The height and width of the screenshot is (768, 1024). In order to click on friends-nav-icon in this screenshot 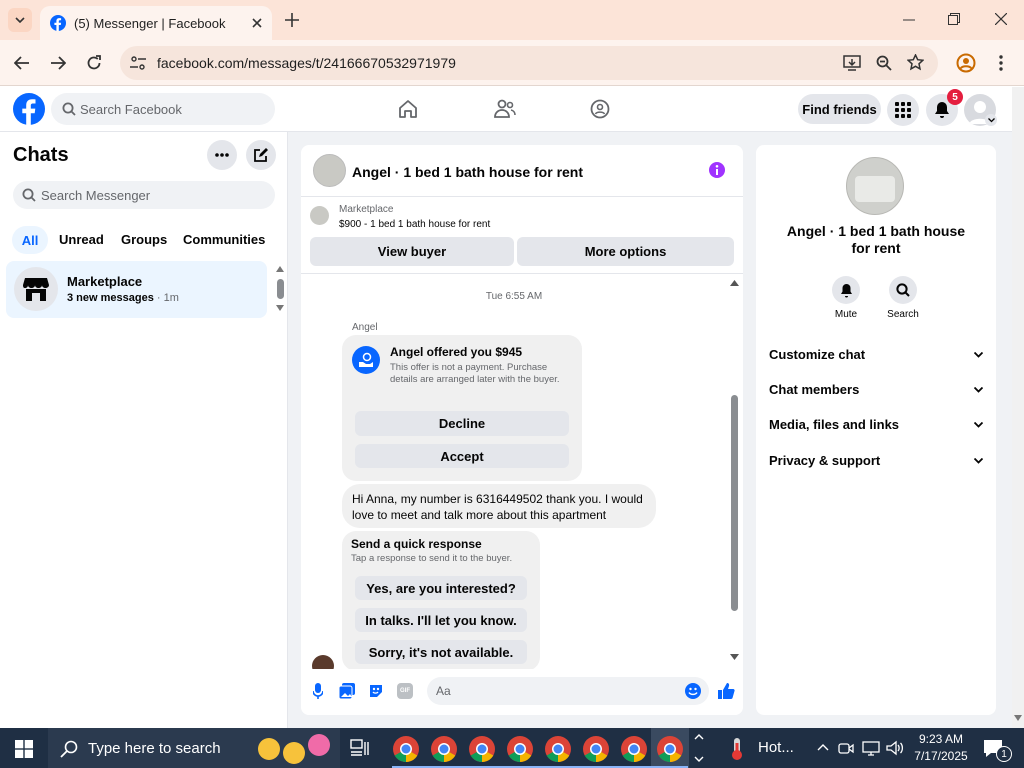, I will do `click(505, 109)`.